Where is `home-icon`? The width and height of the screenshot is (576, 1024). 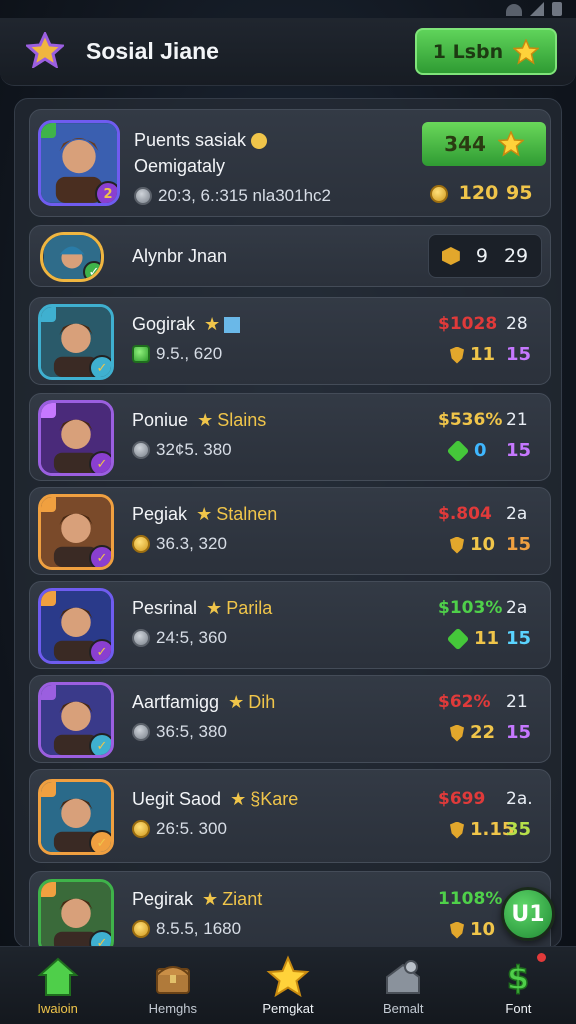 home-icon is located at coordinates (57, 976).